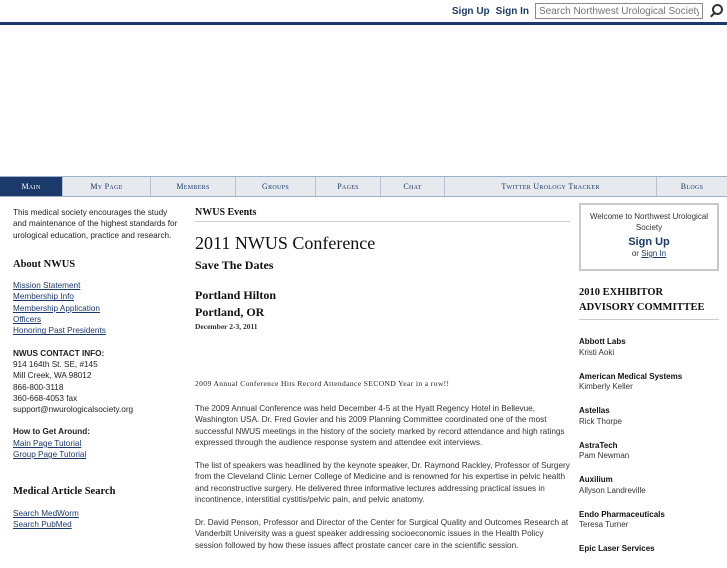 This screenshot has height=568, width=727. I want to click on tab-twitter-urology-tracker: Twitter Urology Tracker, so click(551, 186).